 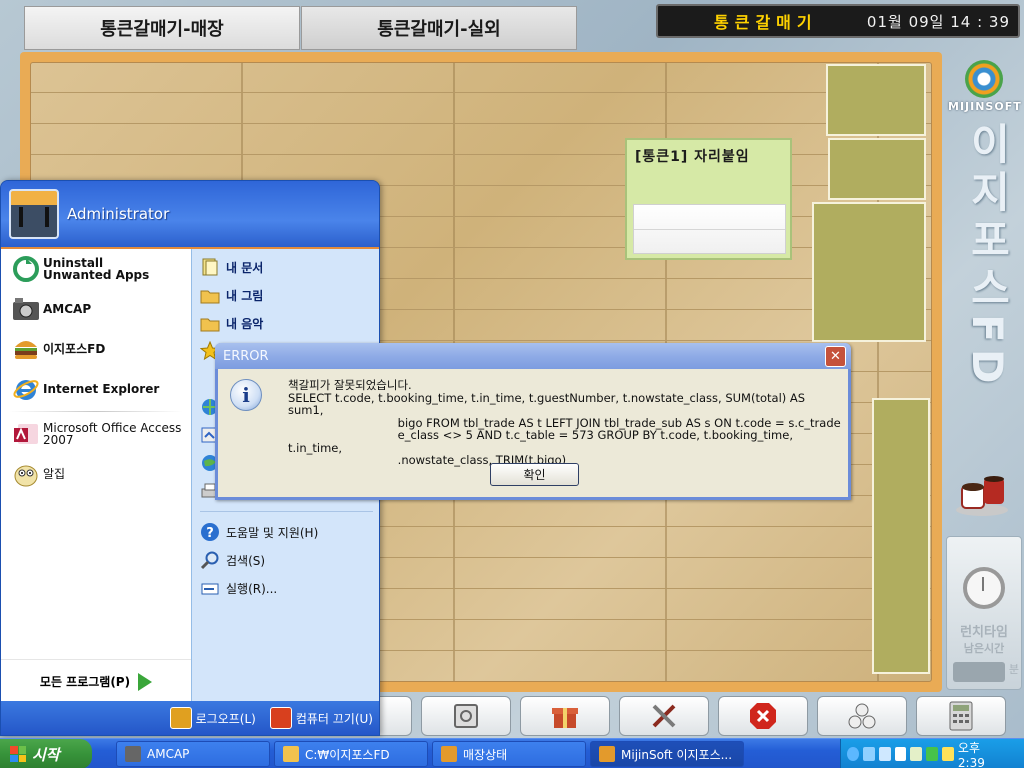 What do you see at coordinates (766, 22) in the screenshot?
I see `store-name: 통큰갈매기` at bounding box center [766, 22].